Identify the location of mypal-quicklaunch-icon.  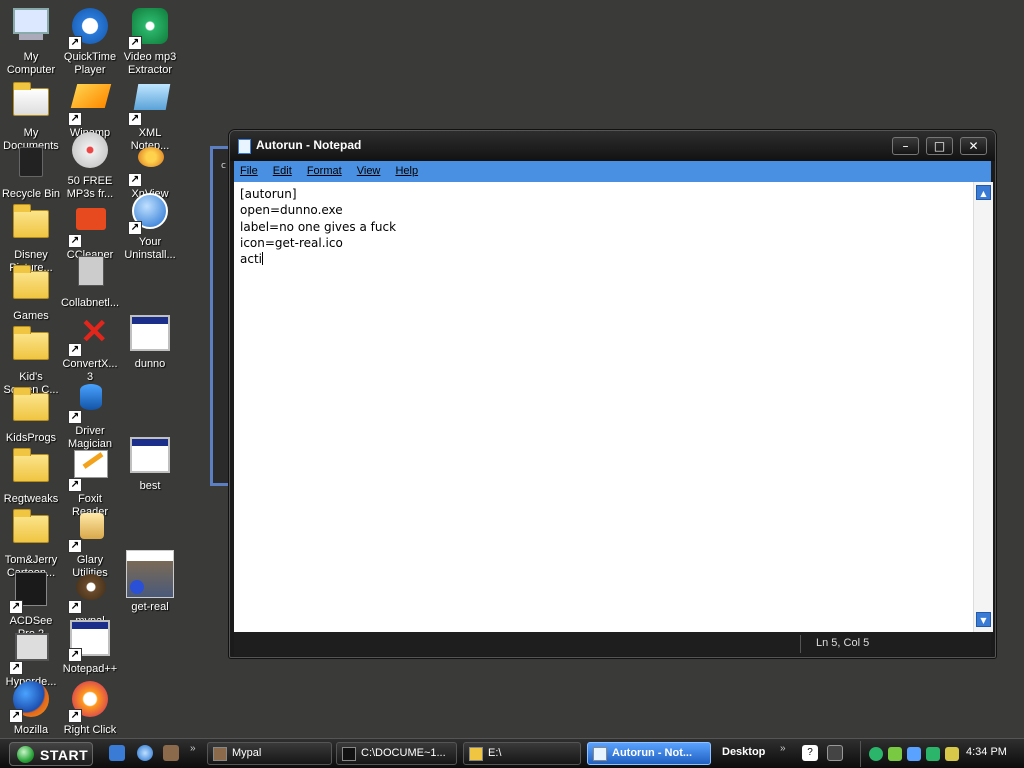
(171, 753).